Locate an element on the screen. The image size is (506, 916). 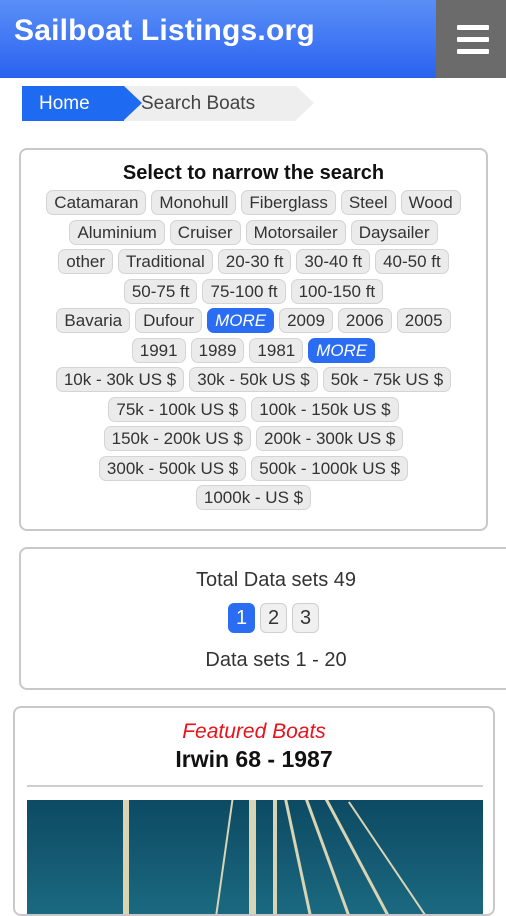
filter-chip: Steel is located at coordinates (368, 202).